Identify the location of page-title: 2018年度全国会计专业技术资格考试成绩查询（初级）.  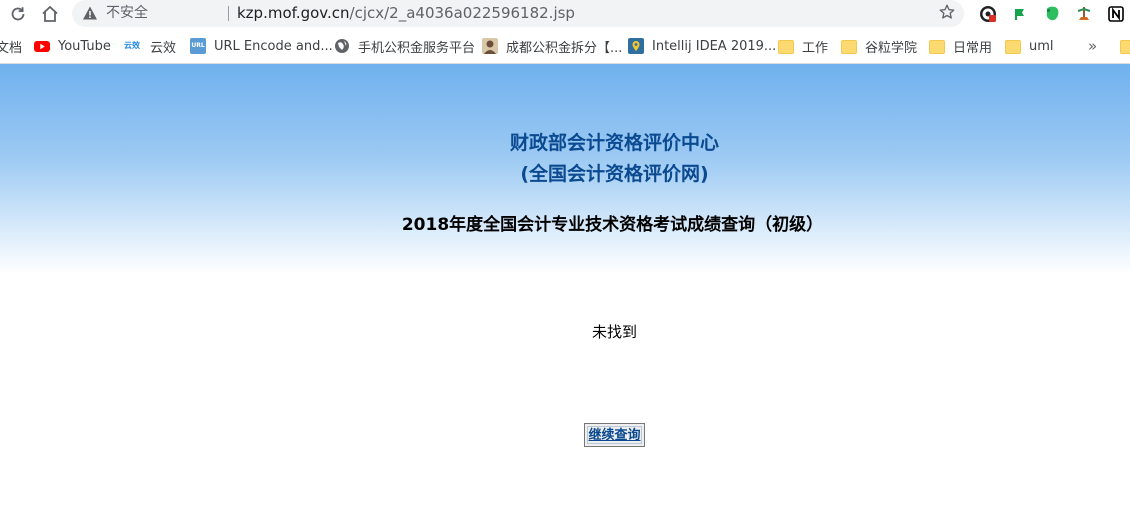
(612, 225).